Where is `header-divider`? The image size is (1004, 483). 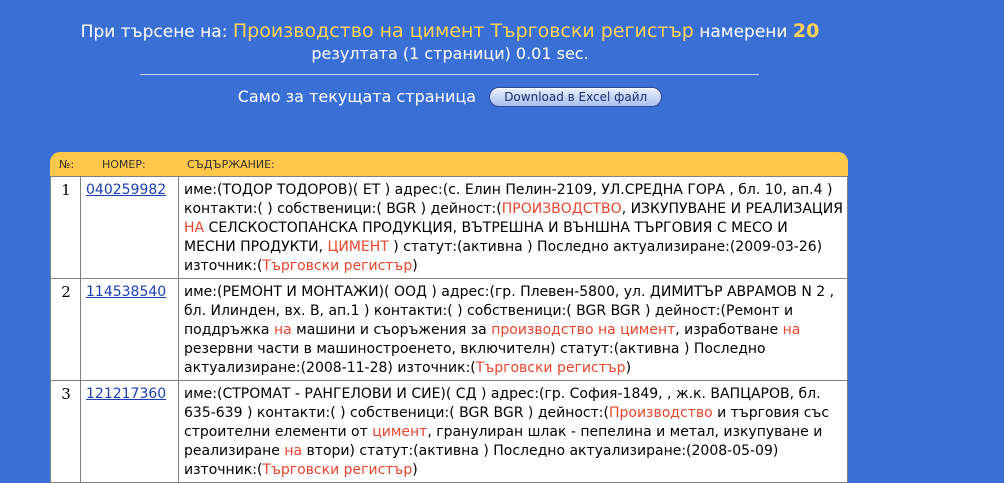
header-divider is located at coordinates (449, 74).